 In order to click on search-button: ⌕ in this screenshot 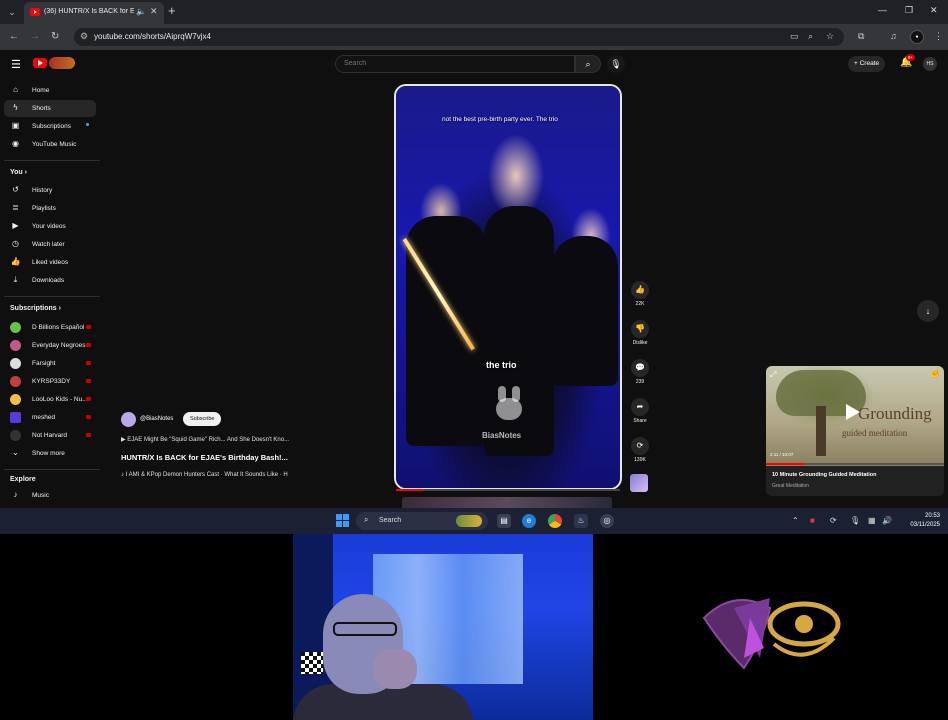, I will do `click(588, 64)`.